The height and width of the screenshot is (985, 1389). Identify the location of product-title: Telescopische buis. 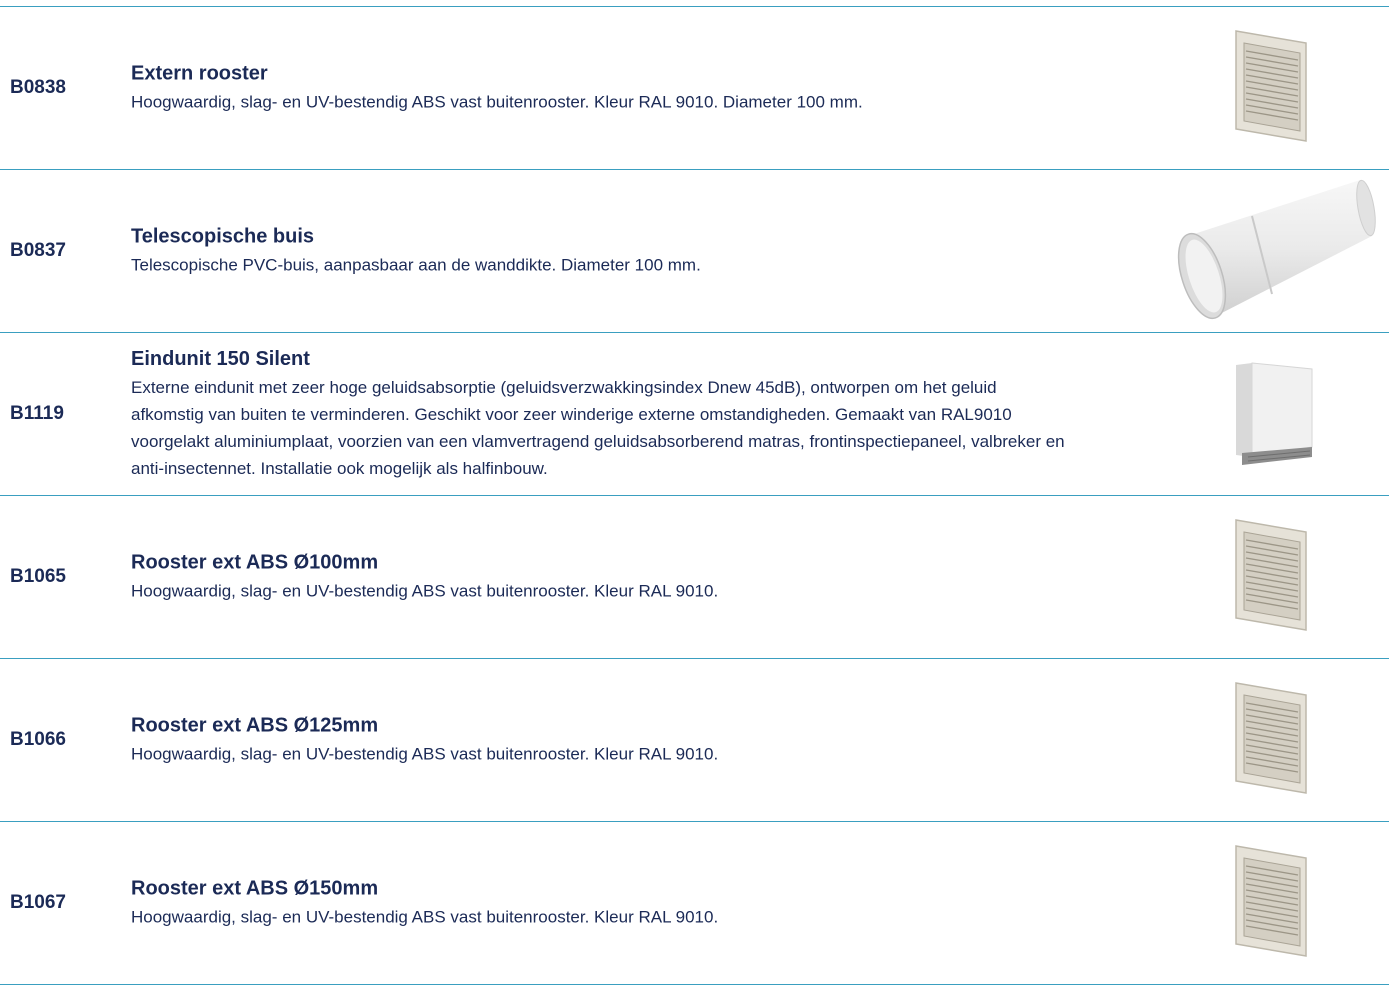
(223, 236).